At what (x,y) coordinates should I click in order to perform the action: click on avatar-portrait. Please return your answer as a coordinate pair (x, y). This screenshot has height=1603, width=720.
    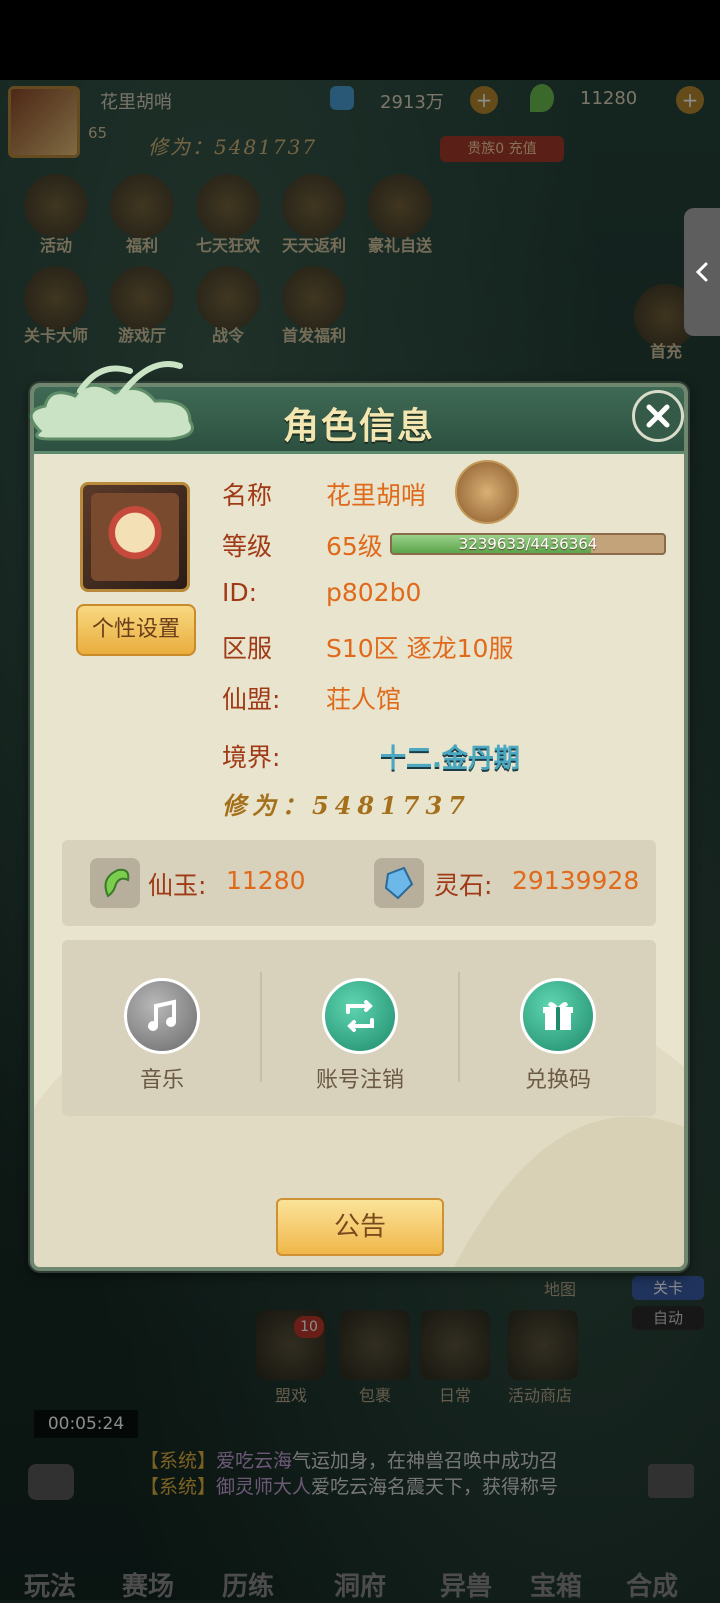
    Looking at the image, I should click on (135, 537).